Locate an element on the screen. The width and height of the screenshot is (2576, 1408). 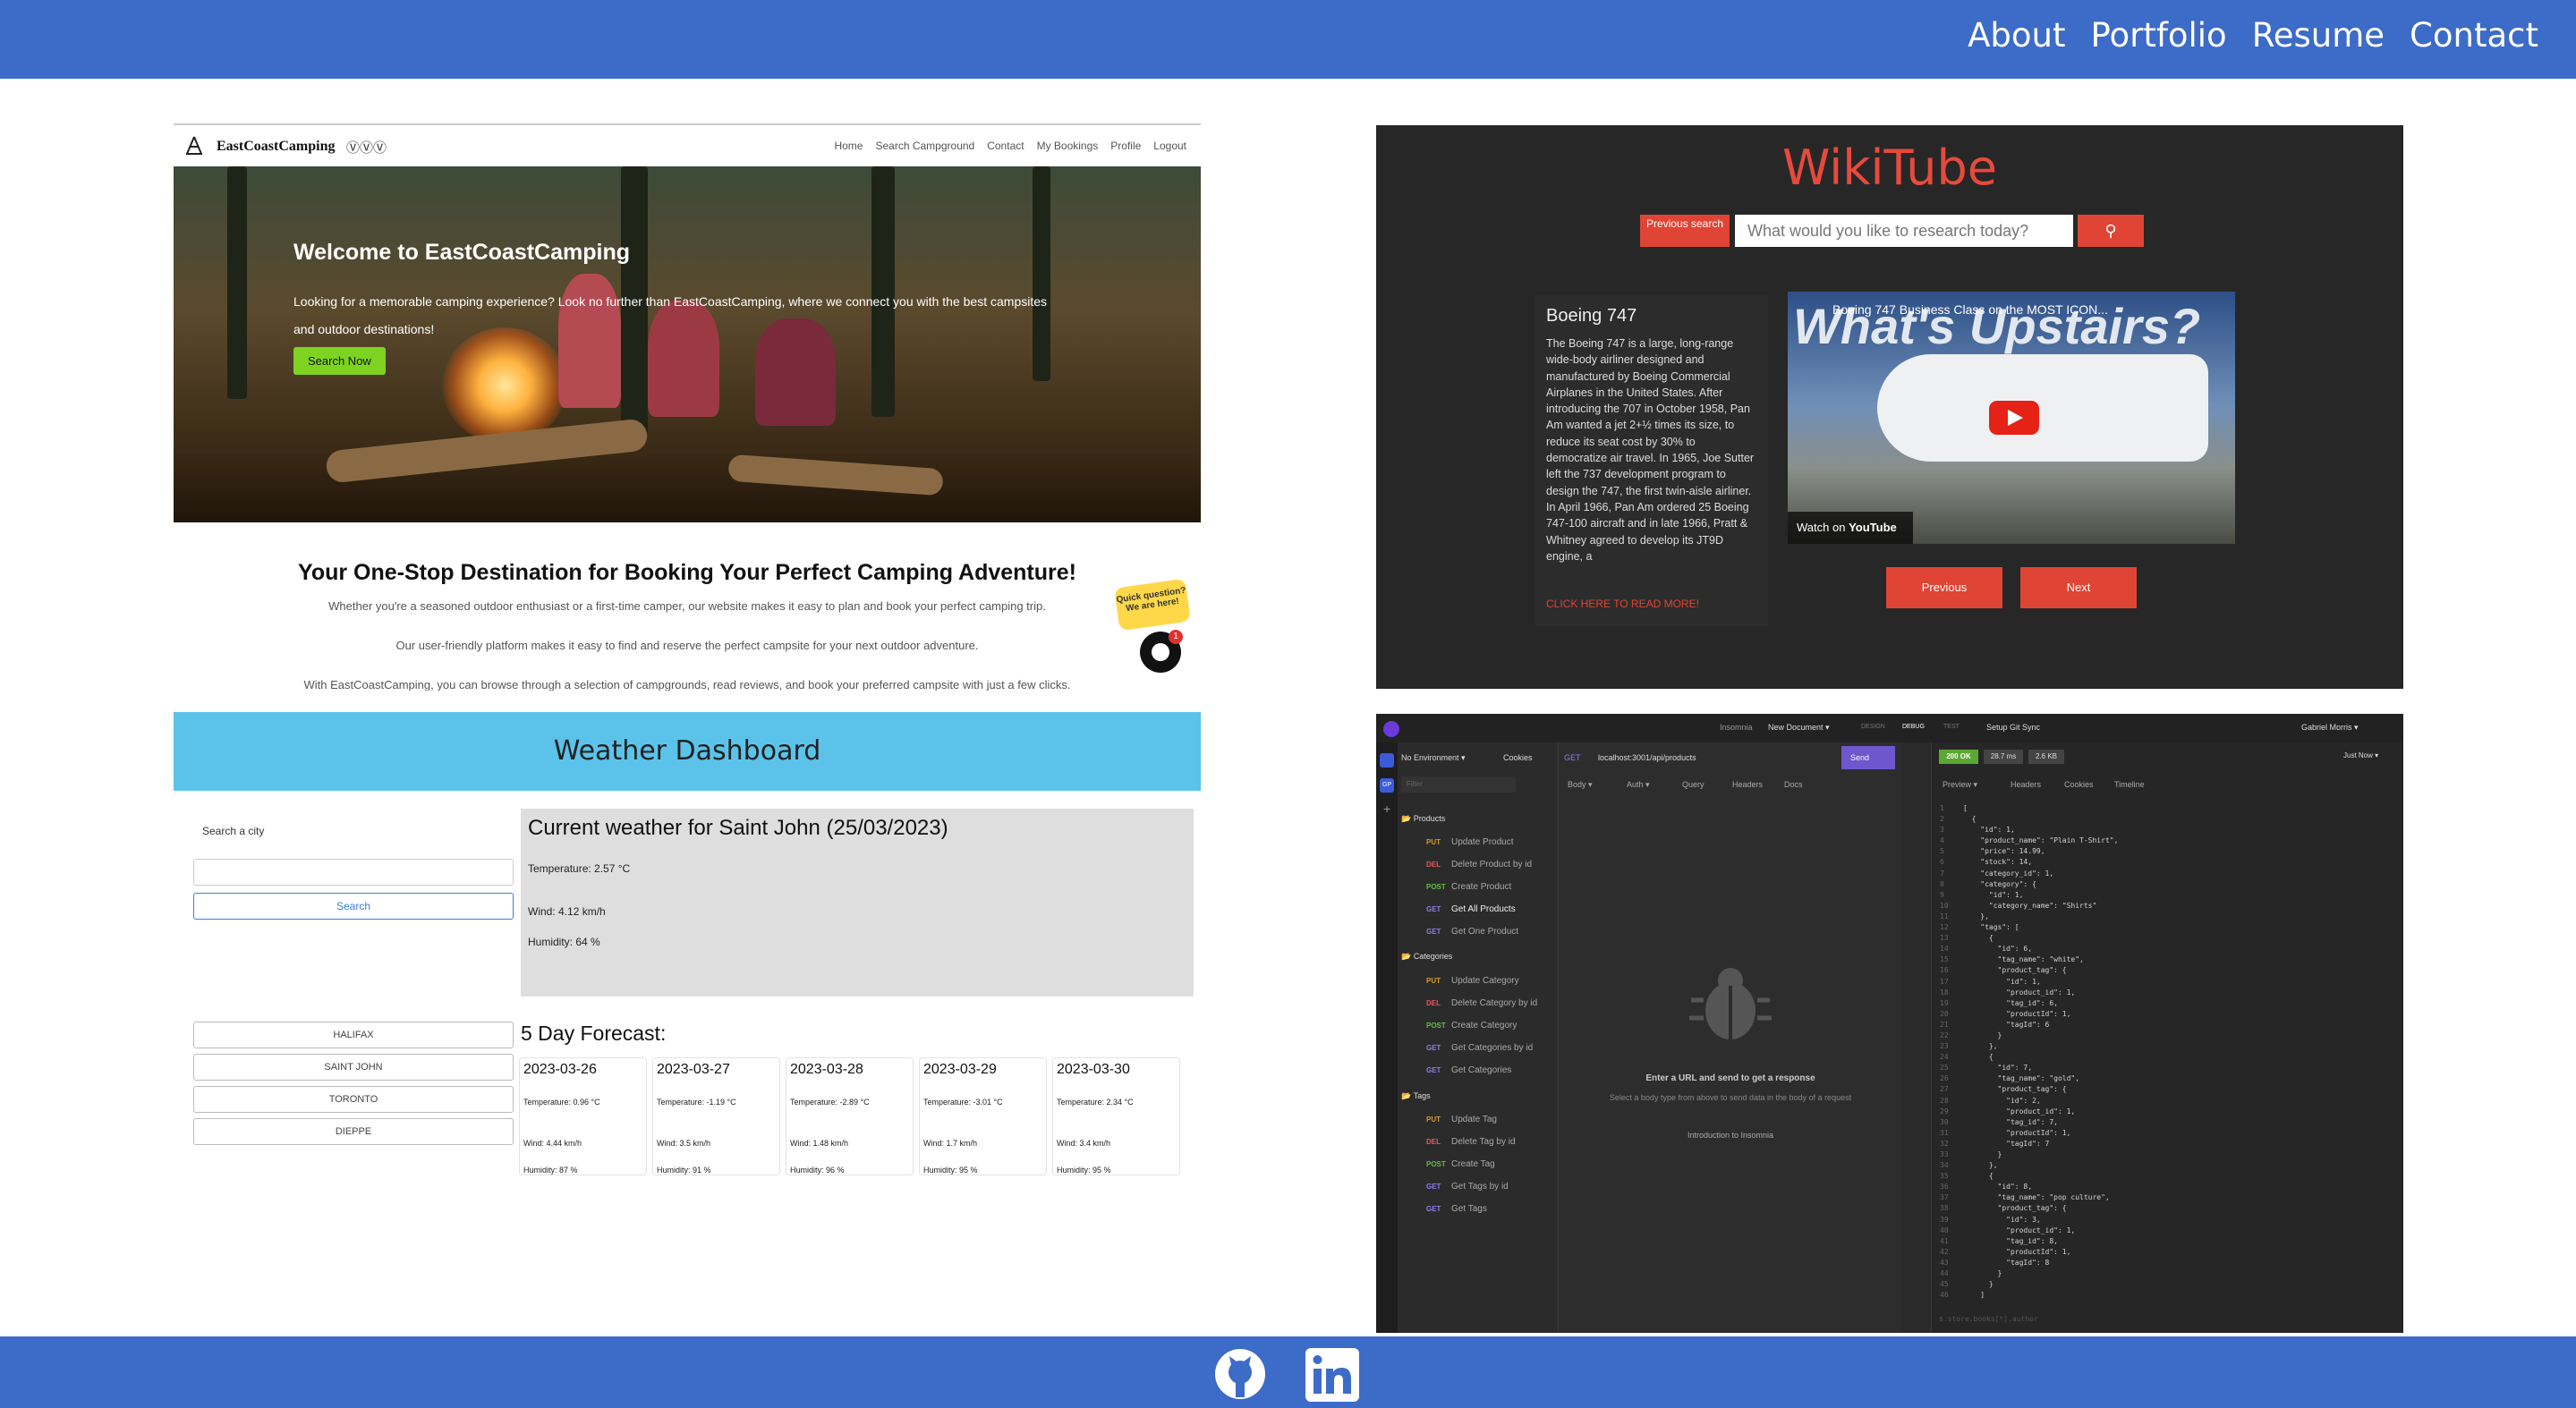
nav-link-resume: Resume is located at coordinates (2318, 35).